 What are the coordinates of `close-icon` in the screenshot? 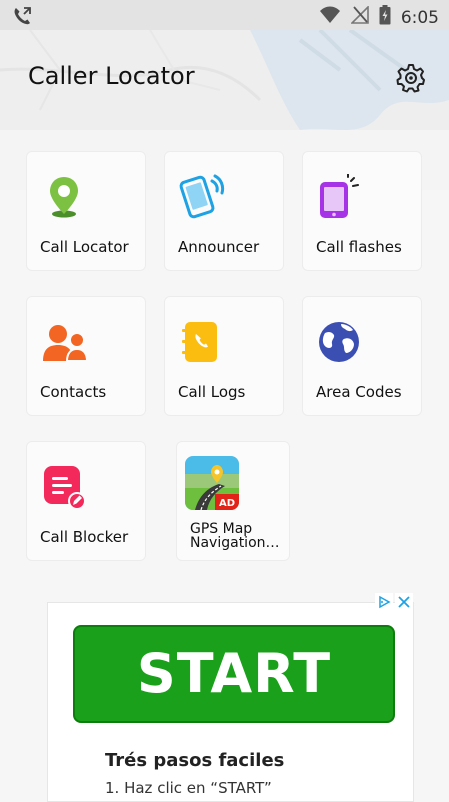 It's located at (404, 602).